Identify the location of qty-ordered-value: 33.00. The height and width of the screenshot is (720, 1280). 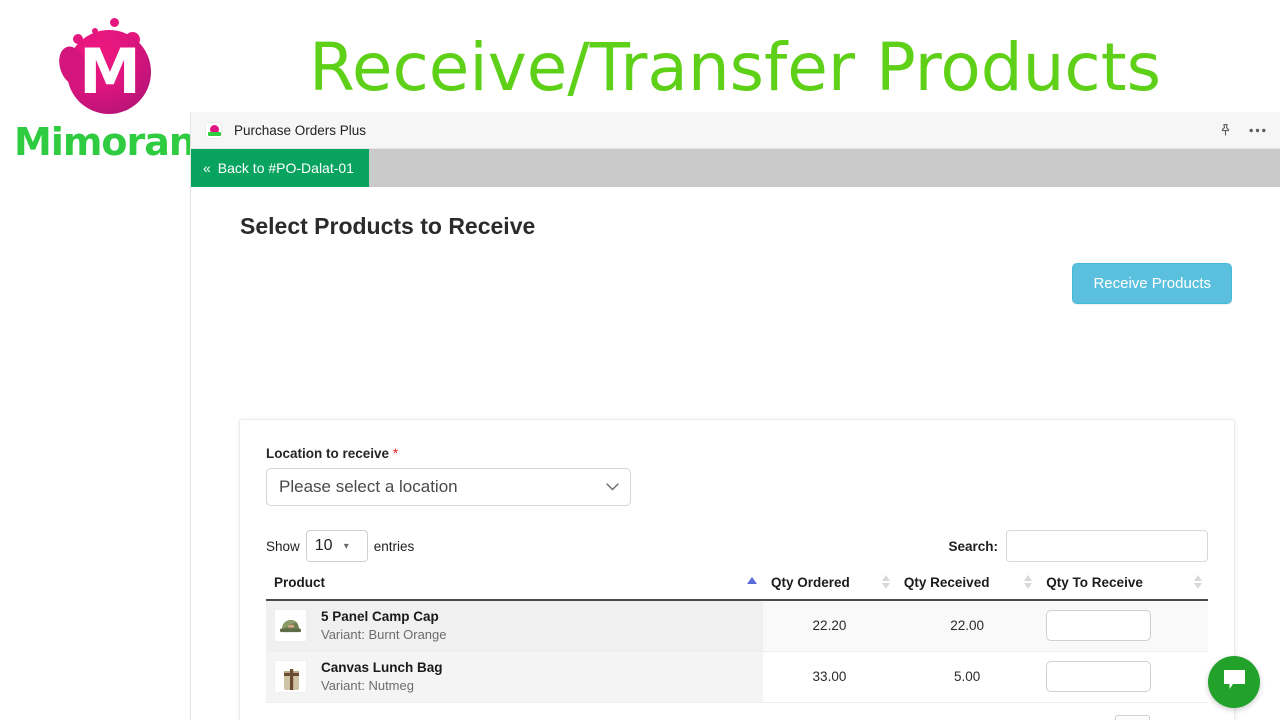
(829, 677).